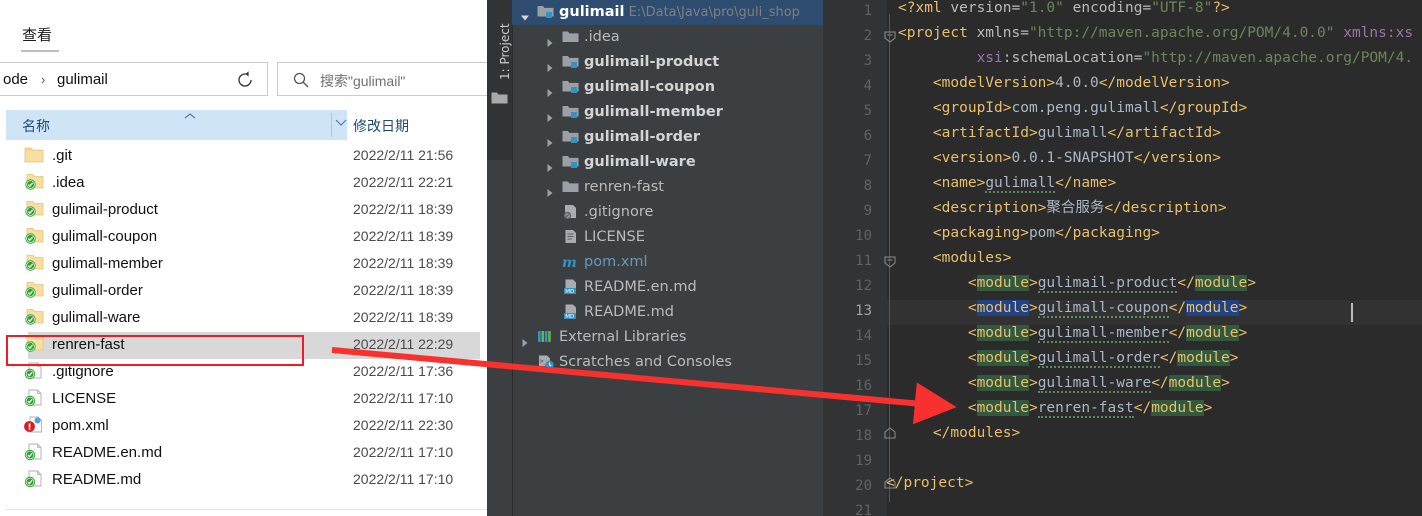 The width and height of the screenshot is (1422, 516). Describe the element at coordinates (667, 287) in the screenshot. I see `tree-node: MD README.en.md` at that location.